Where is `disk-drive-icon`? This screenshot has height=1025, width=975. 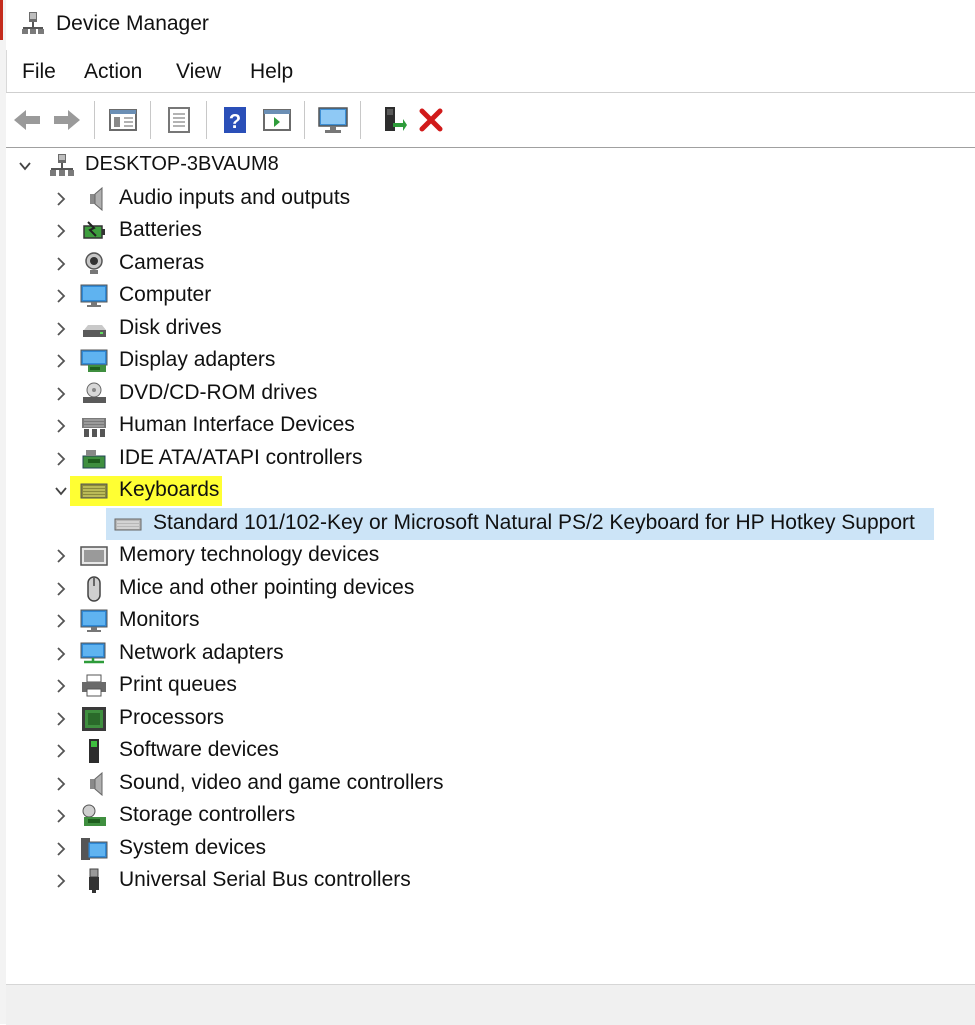
disk-drive-icon is located at coordinates (94, 331).